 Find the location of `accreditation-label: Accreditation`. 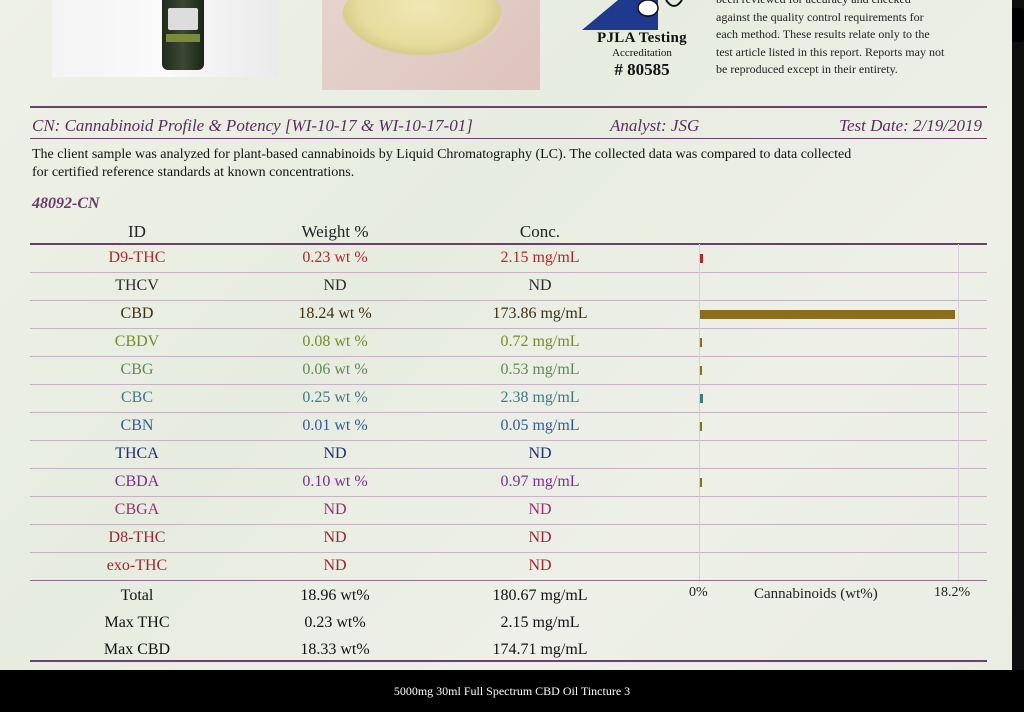

accreditation-label: Accreditation is located at coordinates (642, 53).